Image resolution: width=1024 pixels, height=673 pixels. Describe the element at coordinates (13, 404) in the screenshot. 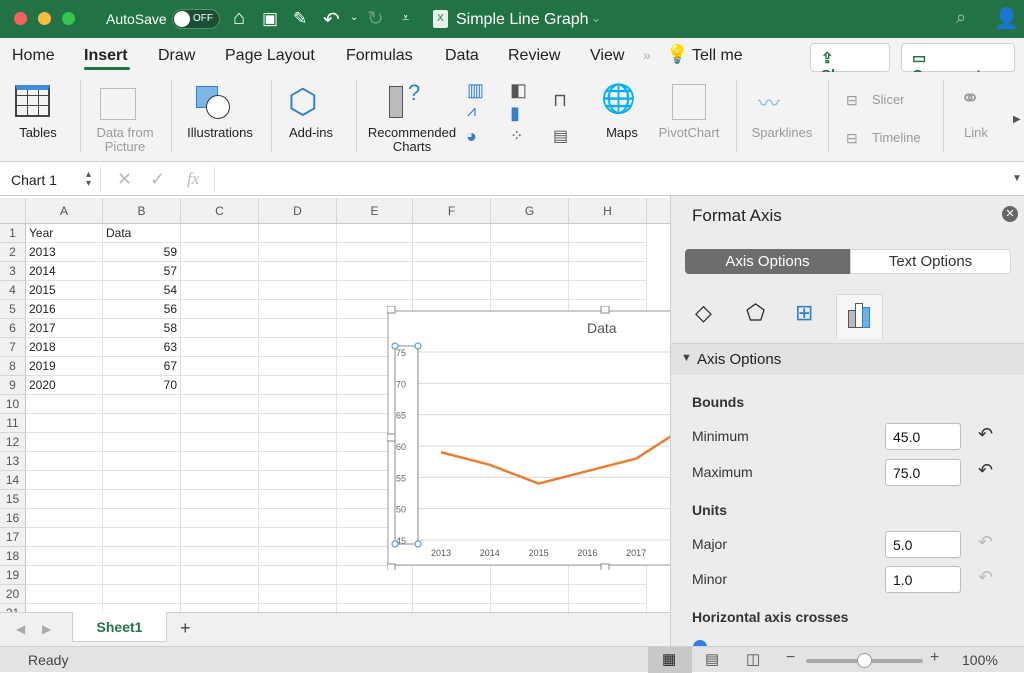

I see `row-header: 10` at that location.